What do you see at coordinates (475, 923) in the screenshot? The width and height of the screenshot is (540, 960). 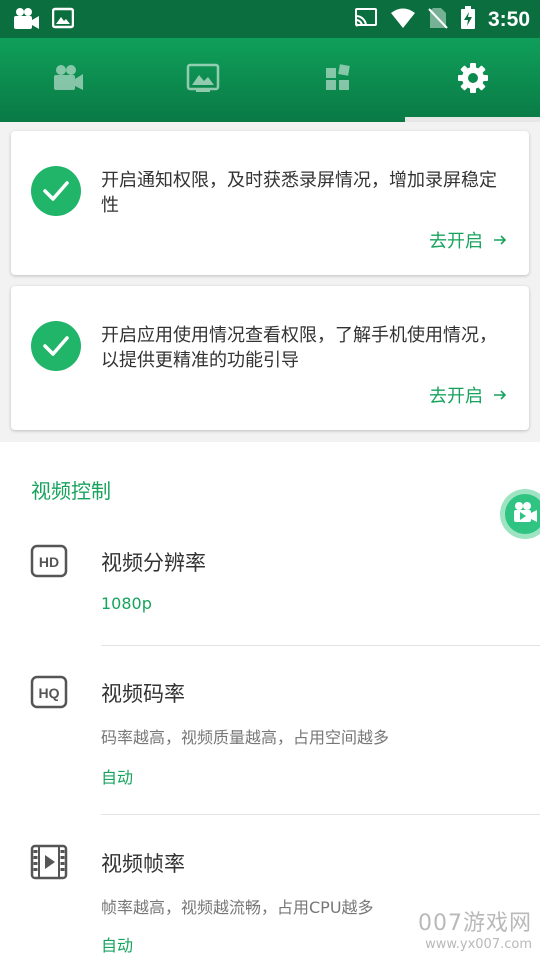 I see `watermark-title: 007游戏网` at bounding box center [475, 923].